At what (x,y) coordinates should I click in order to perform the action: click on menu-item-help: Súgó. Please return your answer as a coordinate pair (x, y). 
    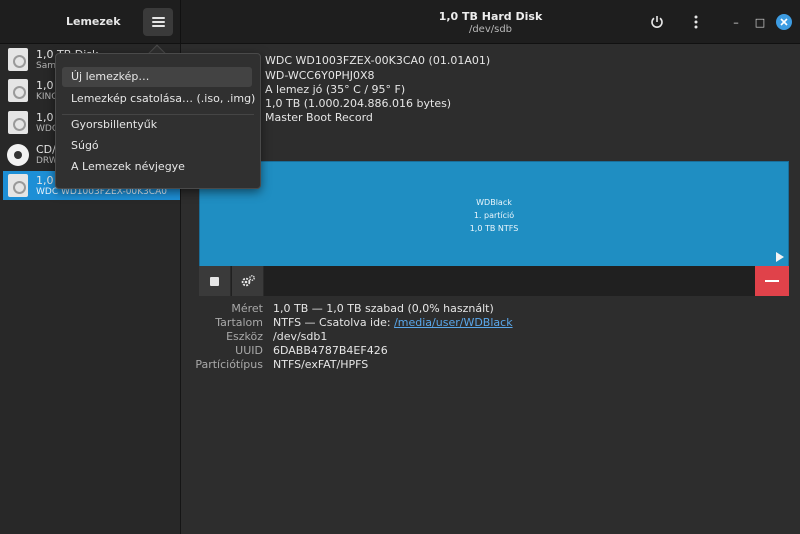
    Looking at the image, I should click on (157, 146).